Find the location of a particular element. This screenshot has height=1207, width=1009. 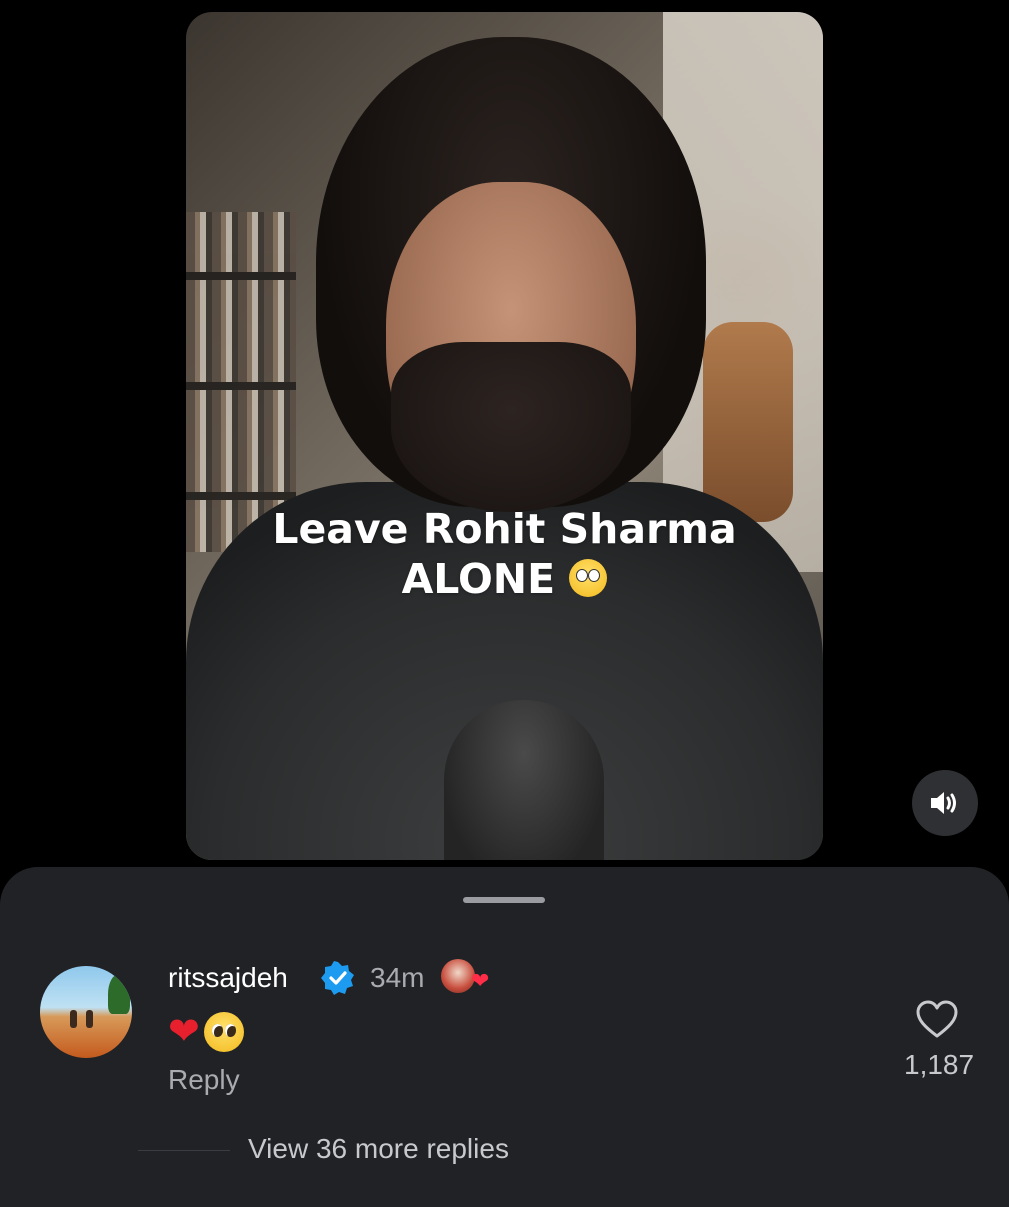

liked-by-creator-avatar is located at coordinates (458, 976).